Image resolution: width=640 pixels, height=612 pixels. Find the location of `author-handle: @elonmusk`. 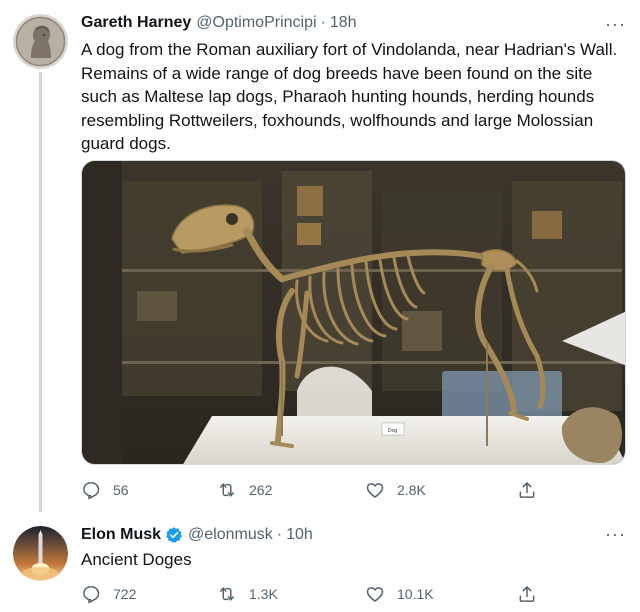

author-handle: @elonmusk is located at coordinates (230, 535).